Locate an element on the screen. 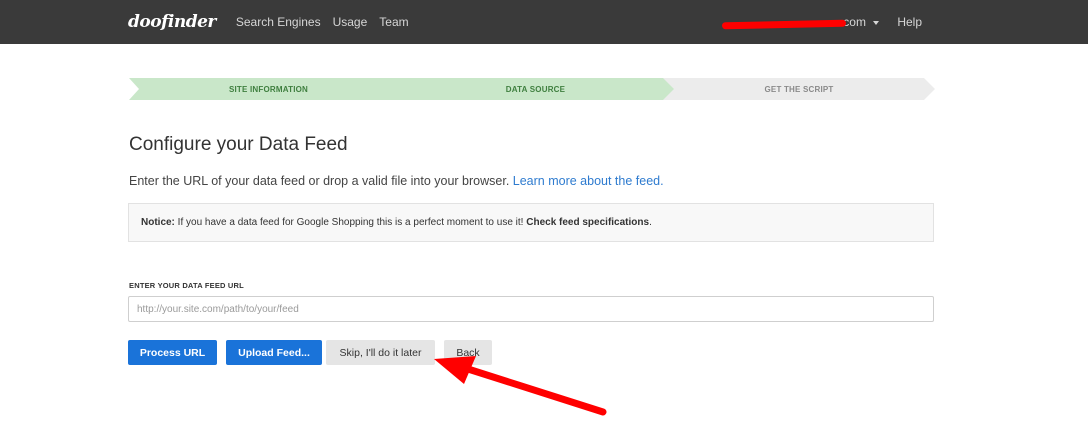 Image resolution: width=1088 pixels, height=423 pixels. page-title: Configure your Data Feed is located at coordinates (238, 144).